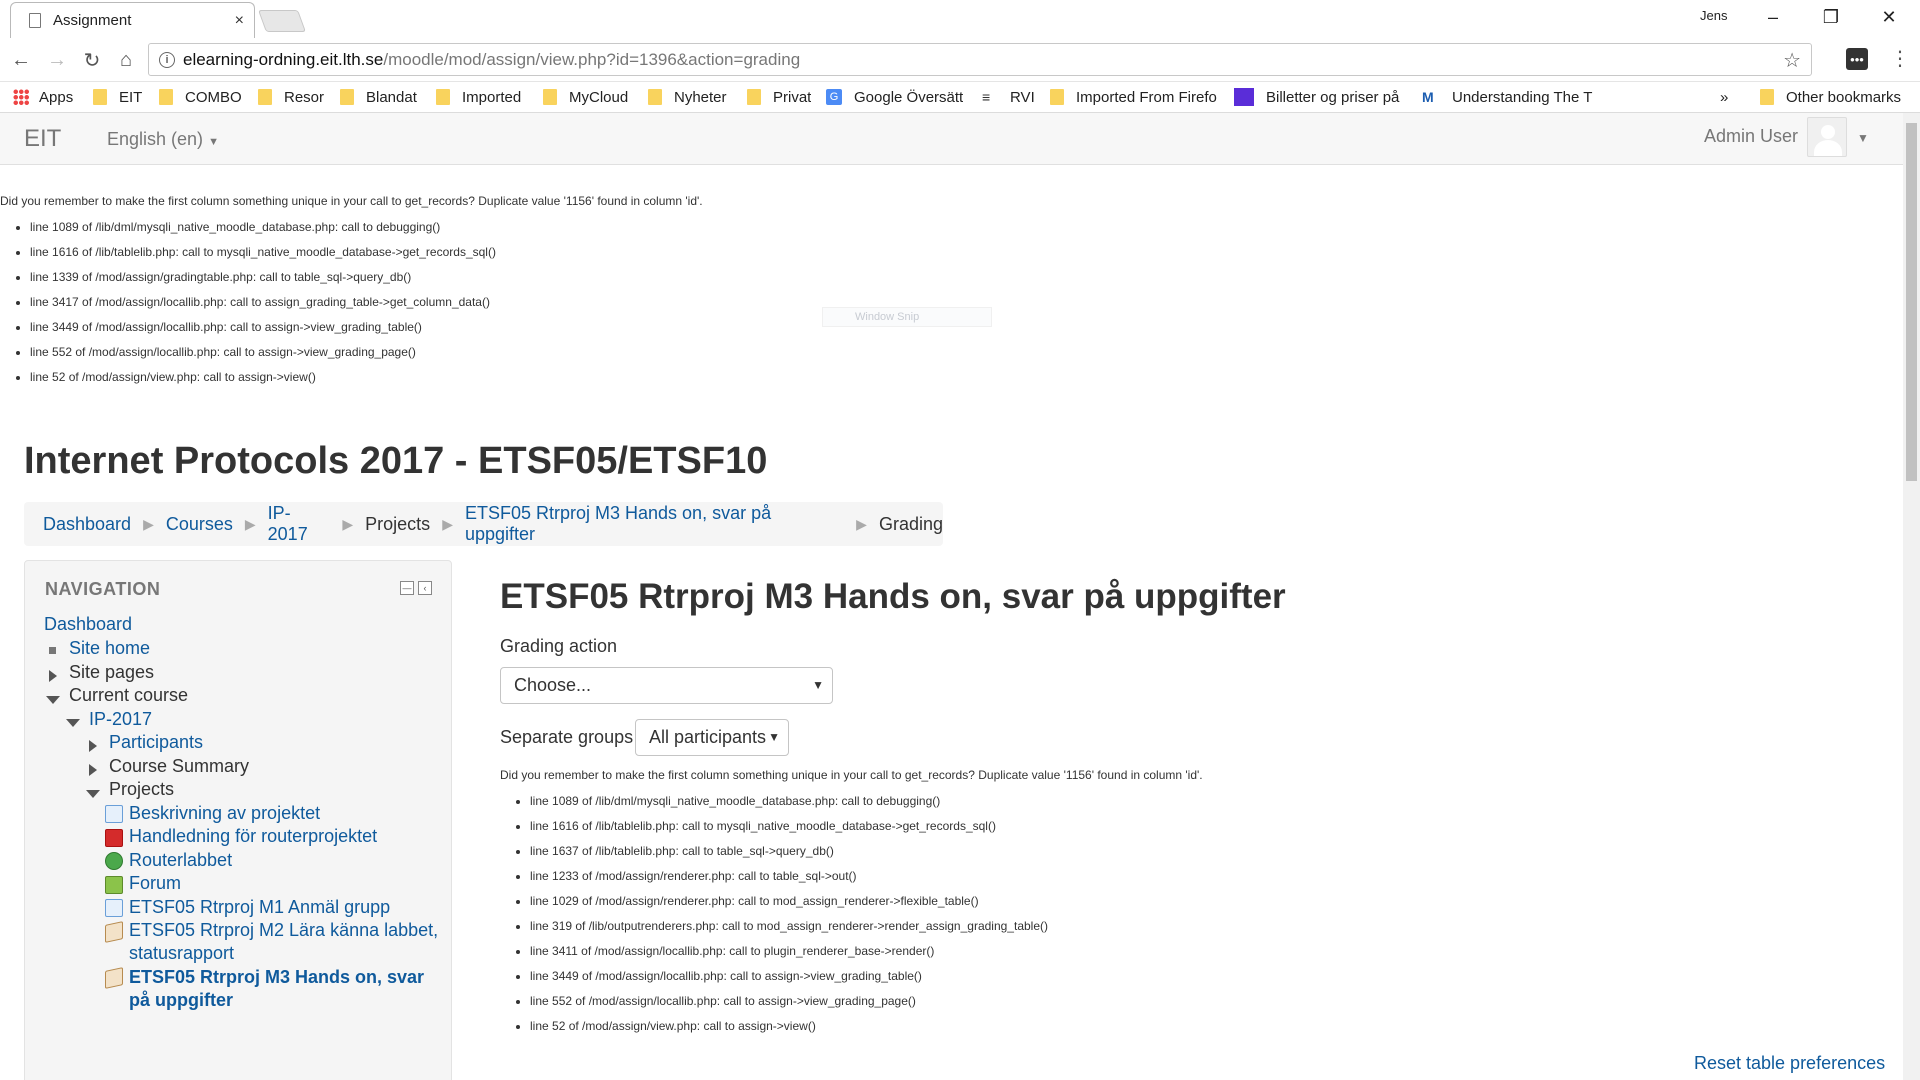 The image size is (1920, 1080). What do you see at coordinates (42, 139) in the screenshot?
I see `site-brand: EIT` at bounding box center [42, 139].